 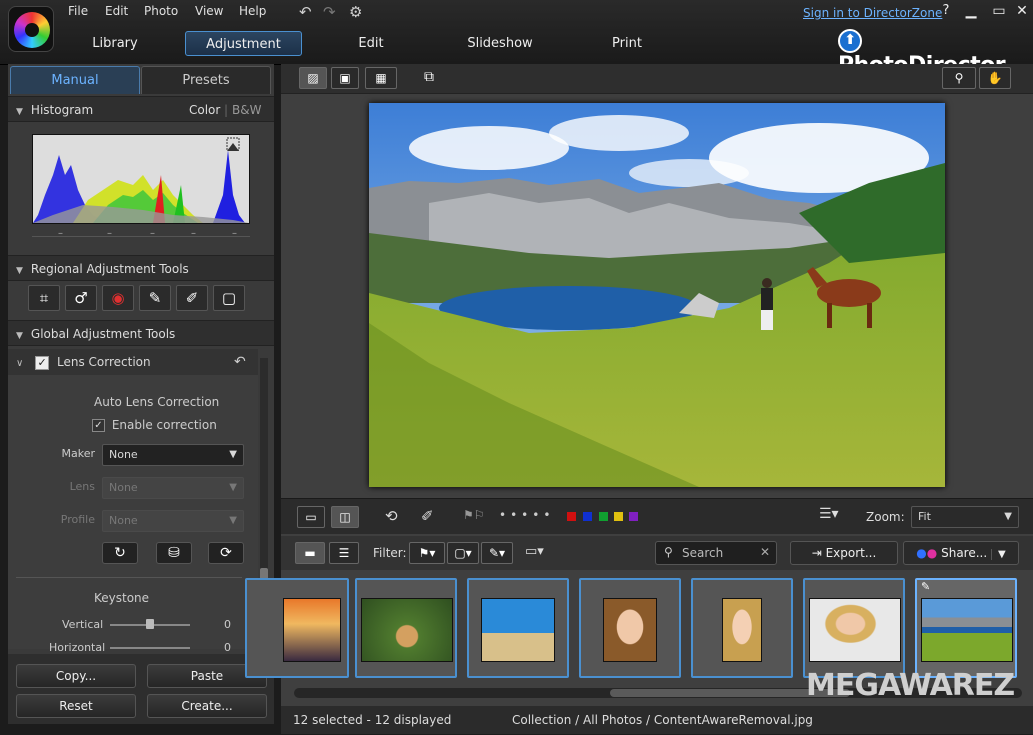 What do you see at coordinates (429, 78) in the screenshot?
I see `before-after-button: ⧉` at bounding box center [429, 78].